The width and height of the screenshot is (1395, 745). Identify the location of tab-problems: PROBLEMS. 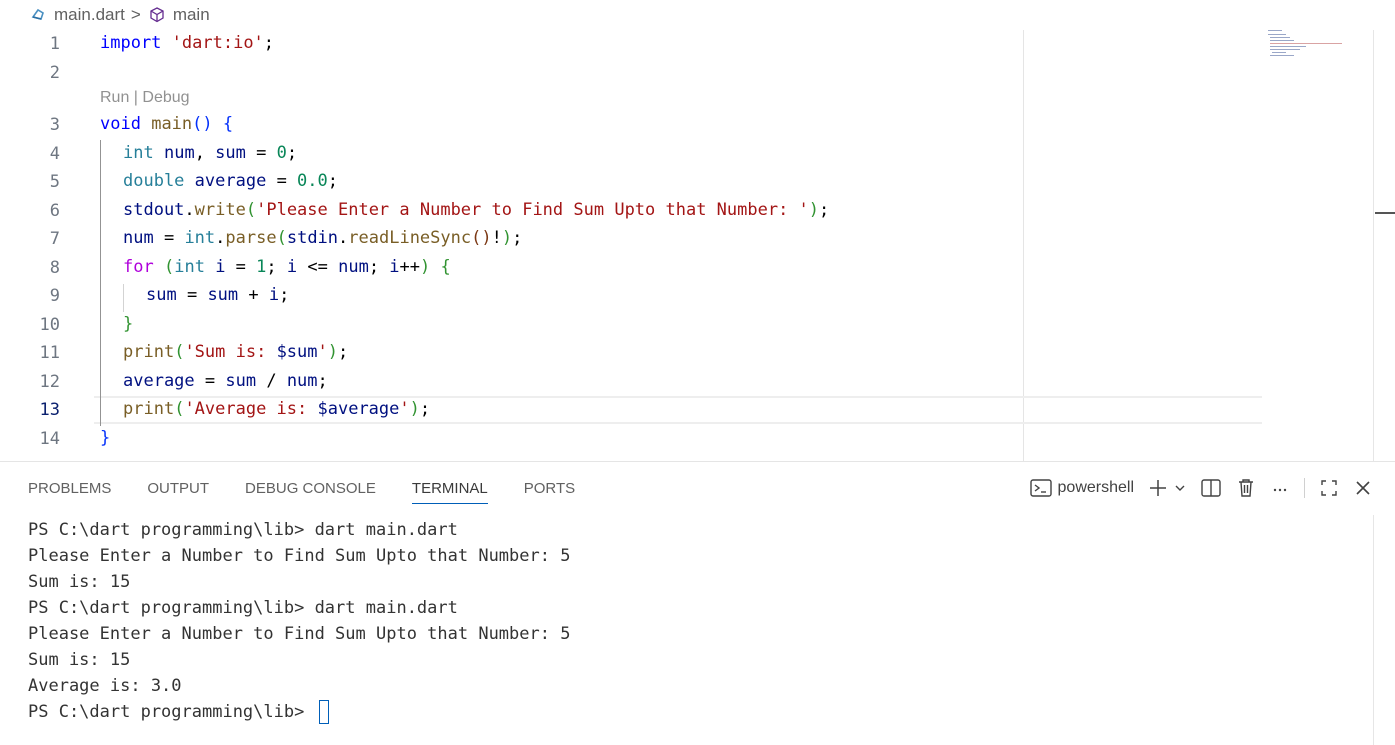
(69, 488).